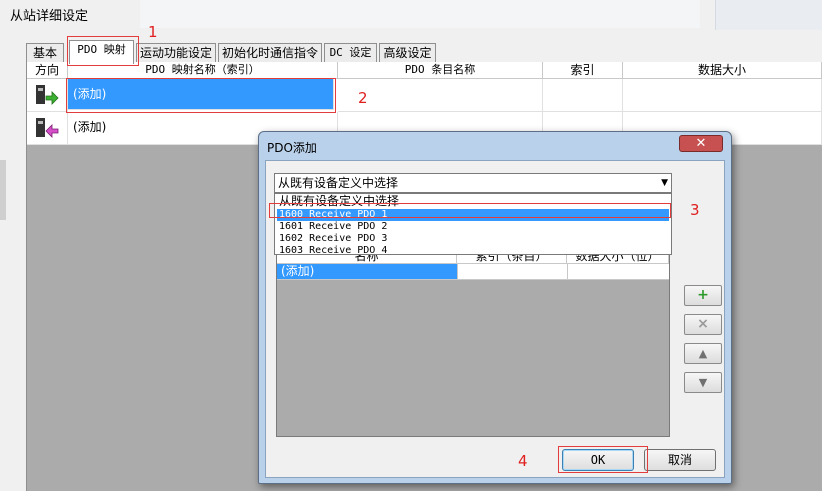  Describe the element at coordinates (603, 459) in the screenshot. I see `annotation-box-ok` at that location.